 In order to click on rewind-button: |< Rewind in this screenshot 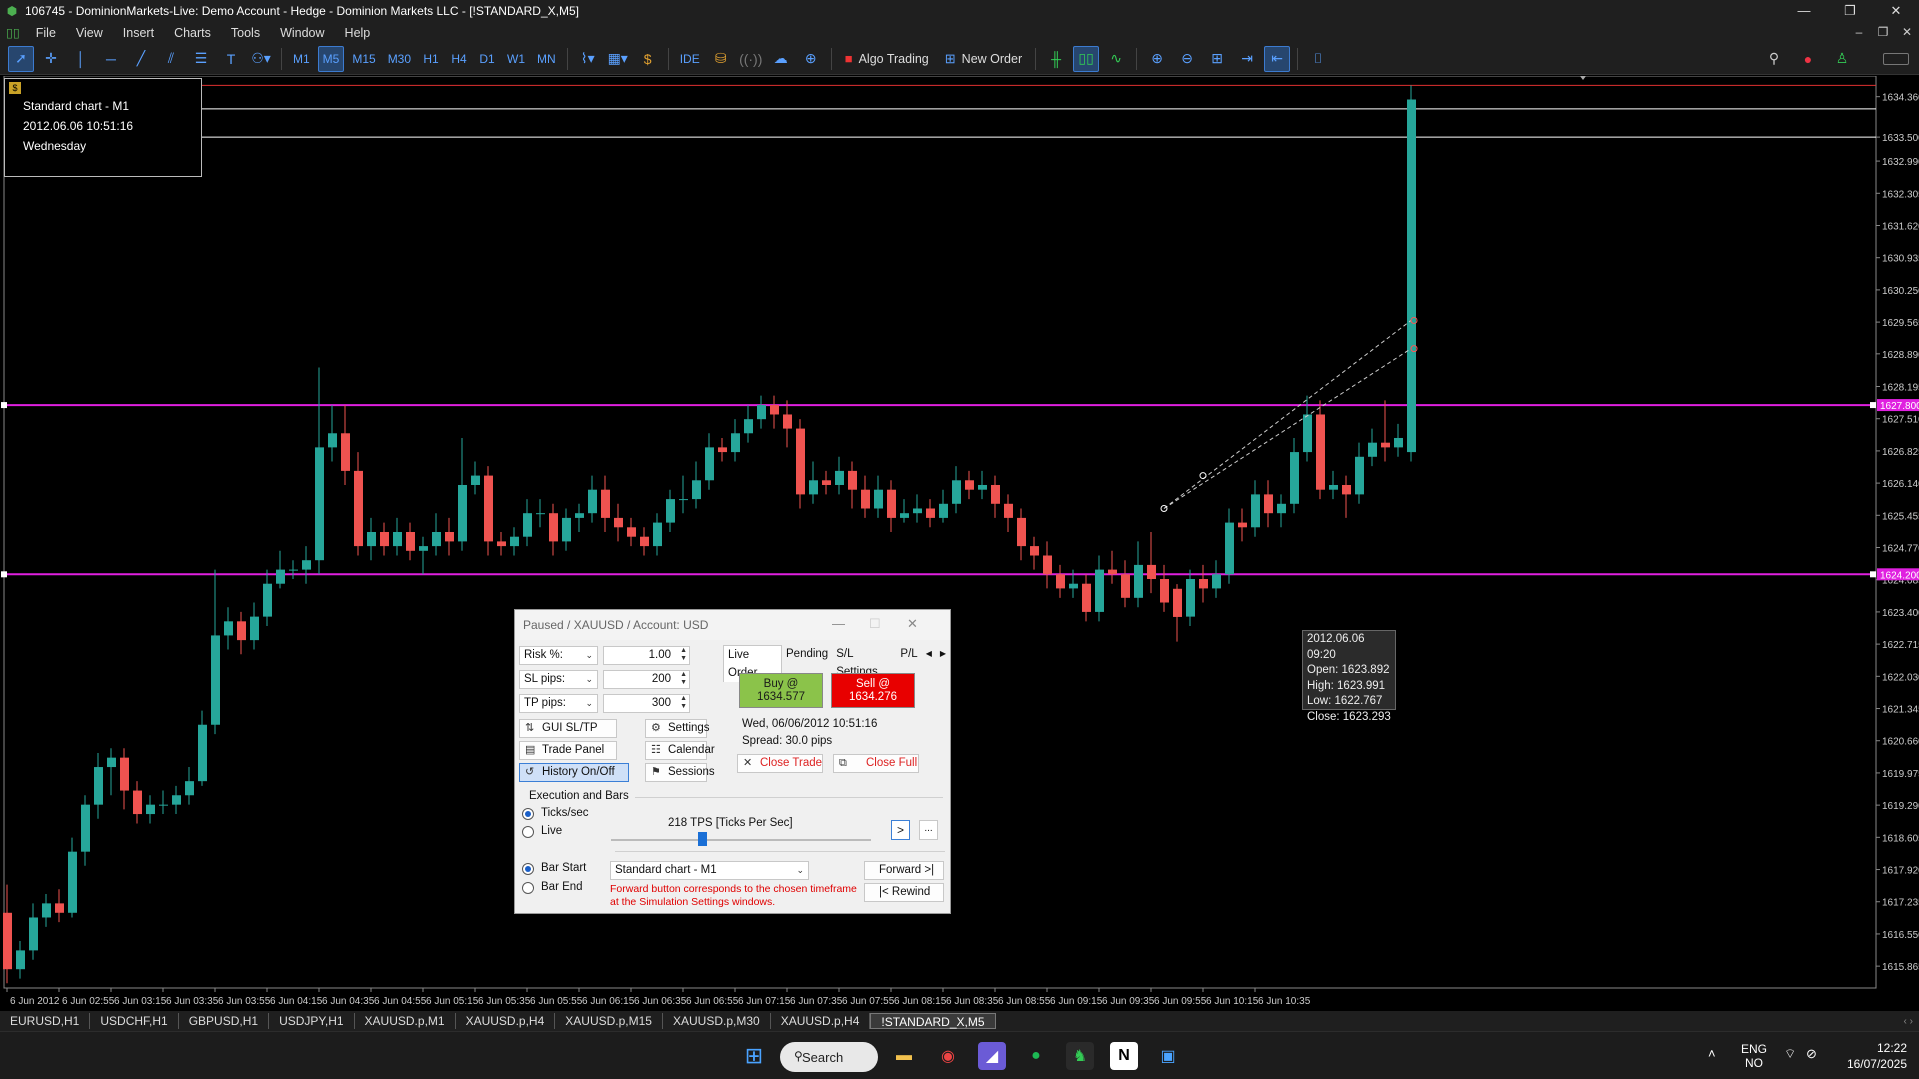, I will do `click(904, 892)`.